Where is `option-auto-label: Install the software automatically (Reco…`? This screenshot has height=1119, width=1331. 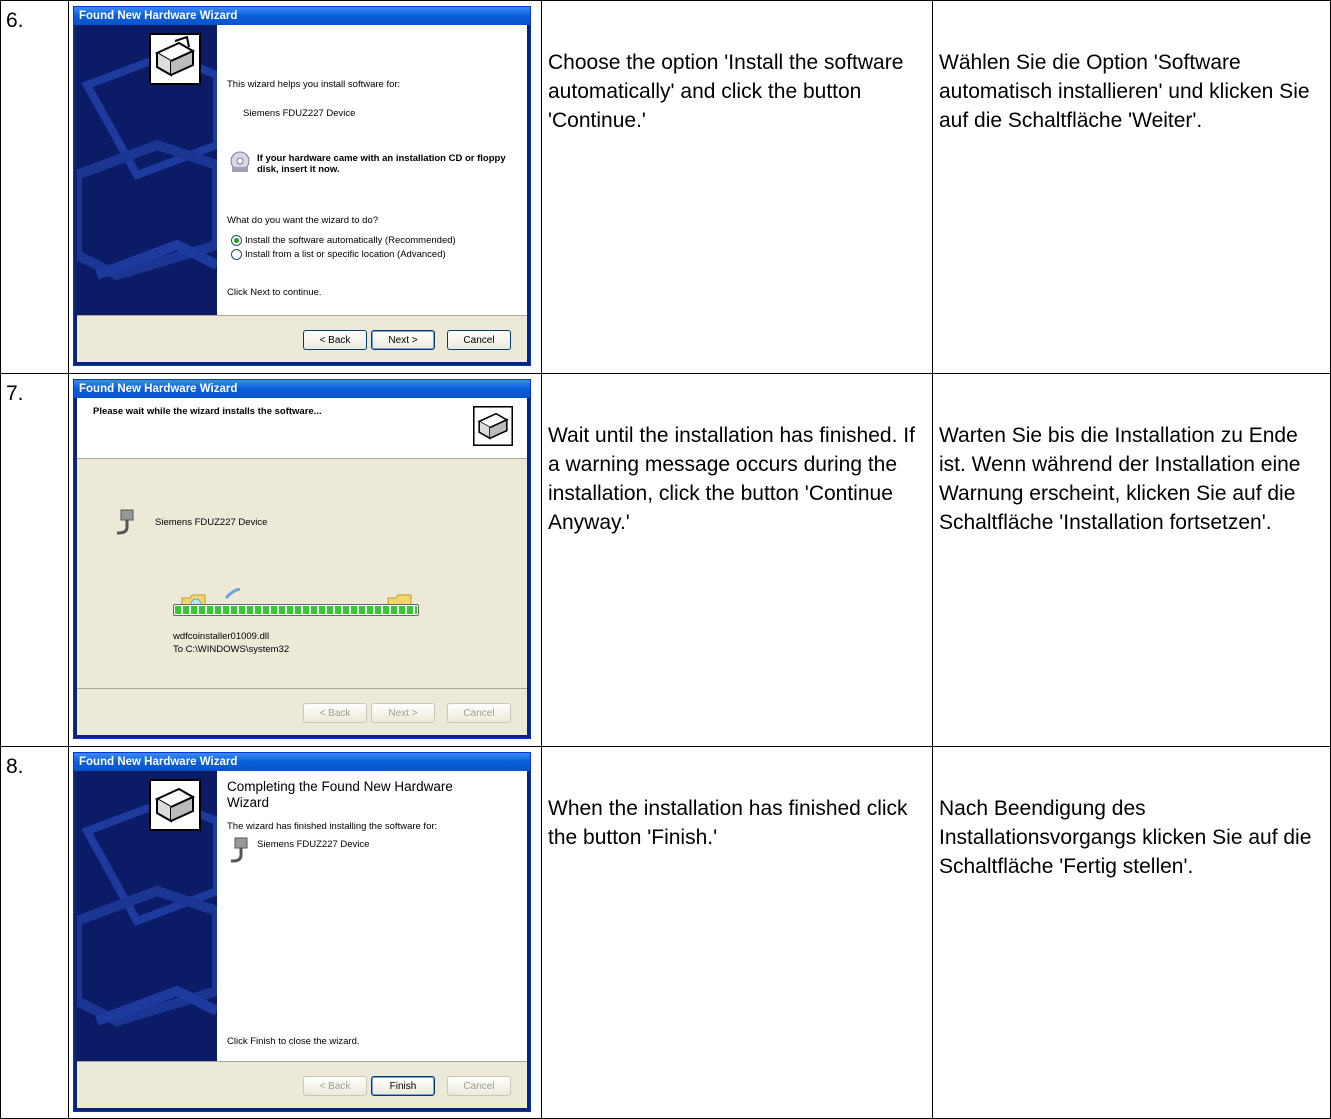 option-auto-label: Install the software automatically (Reco… is located at coordinates (350, 241).